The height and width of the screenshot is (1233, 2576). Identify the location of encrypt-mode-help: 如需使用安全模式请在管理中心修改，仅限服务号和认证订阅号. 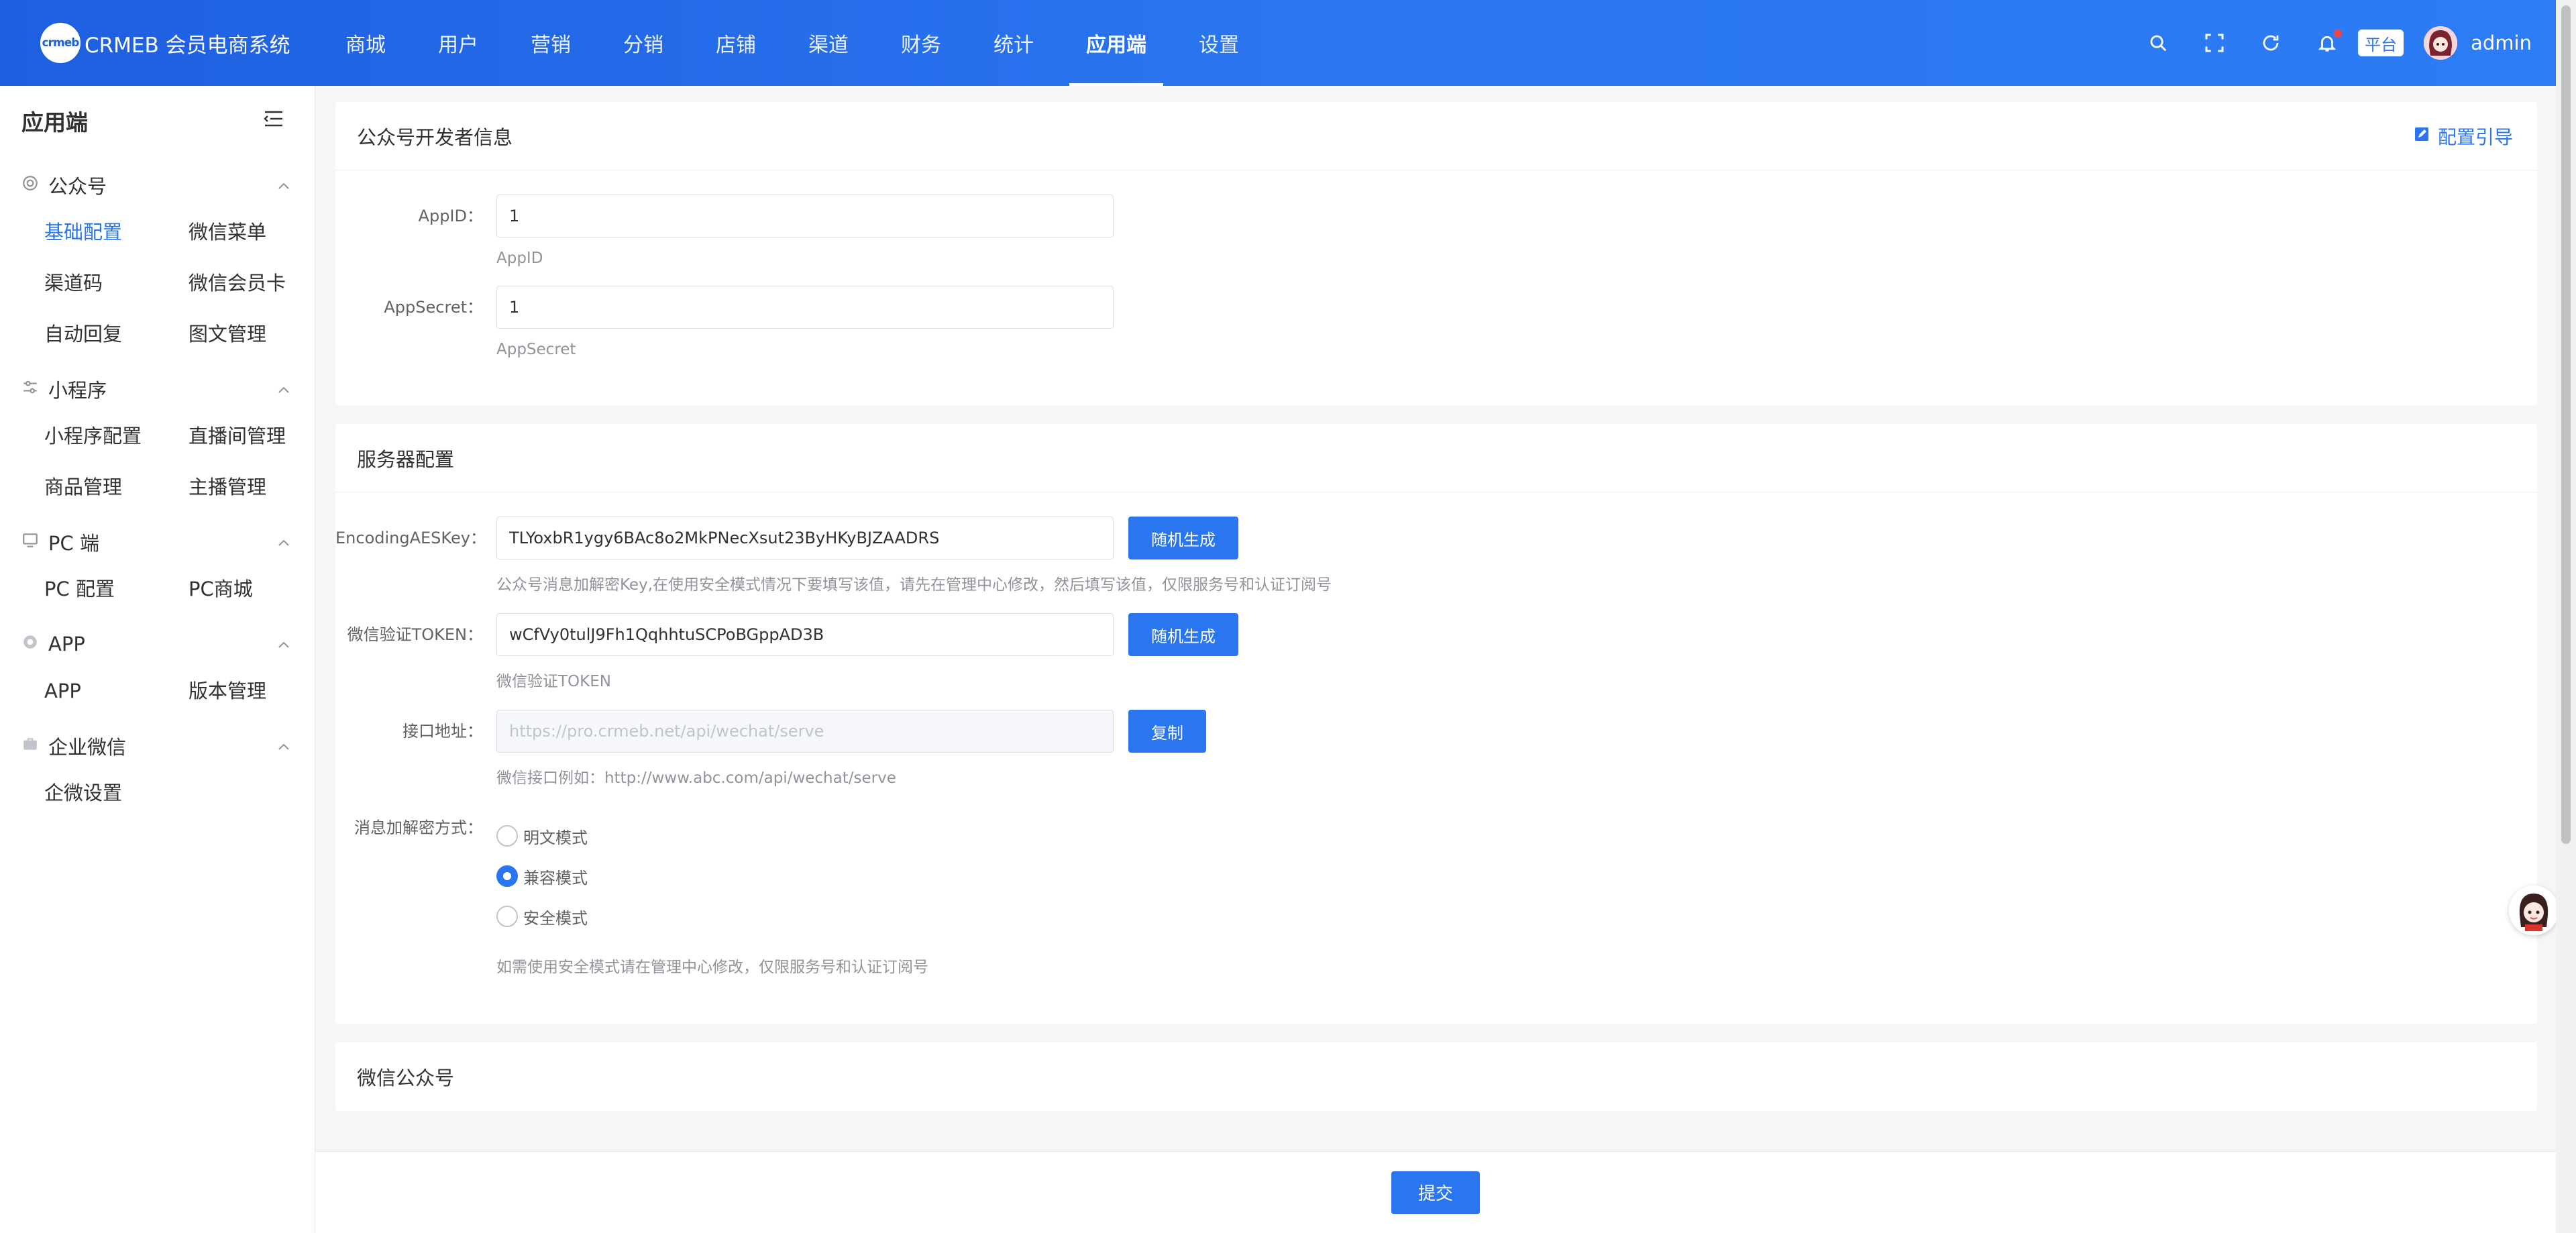
(712, 968).